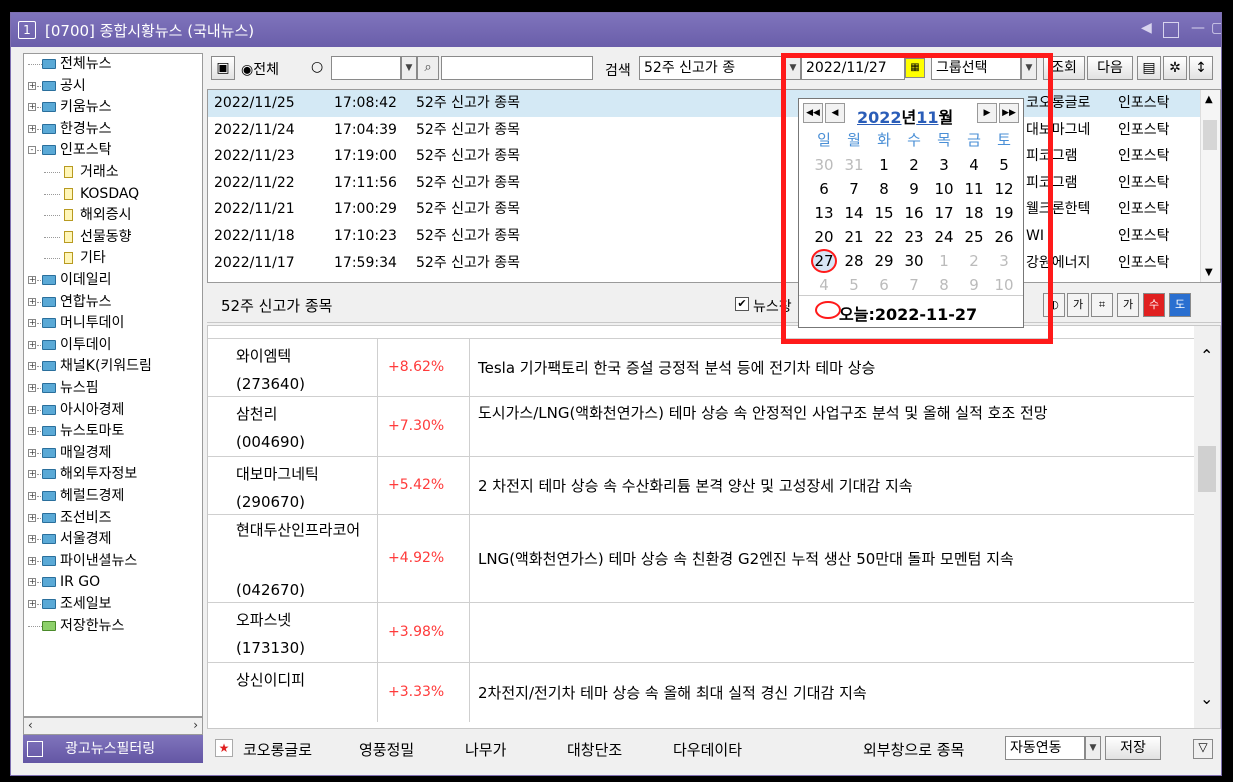 This screenshot has width=1233, height=782. What do you see at coordinates (1216, 28) in the screenshot?
I see `maximize-icon: ▢` at bounding box center [1216, 28].